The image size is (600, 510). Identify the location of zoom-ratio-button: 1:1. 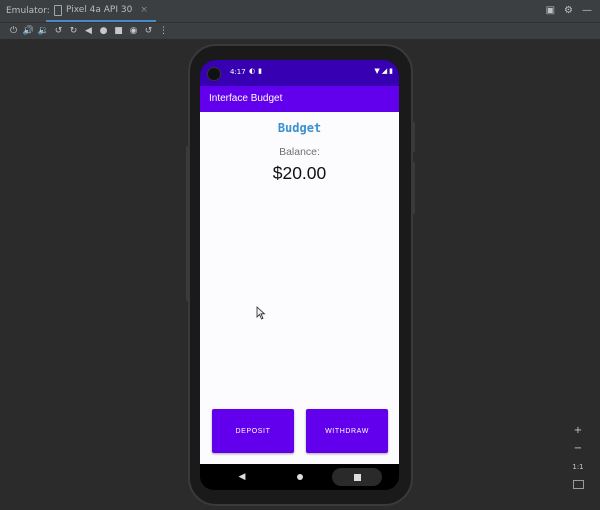
(577, 467).